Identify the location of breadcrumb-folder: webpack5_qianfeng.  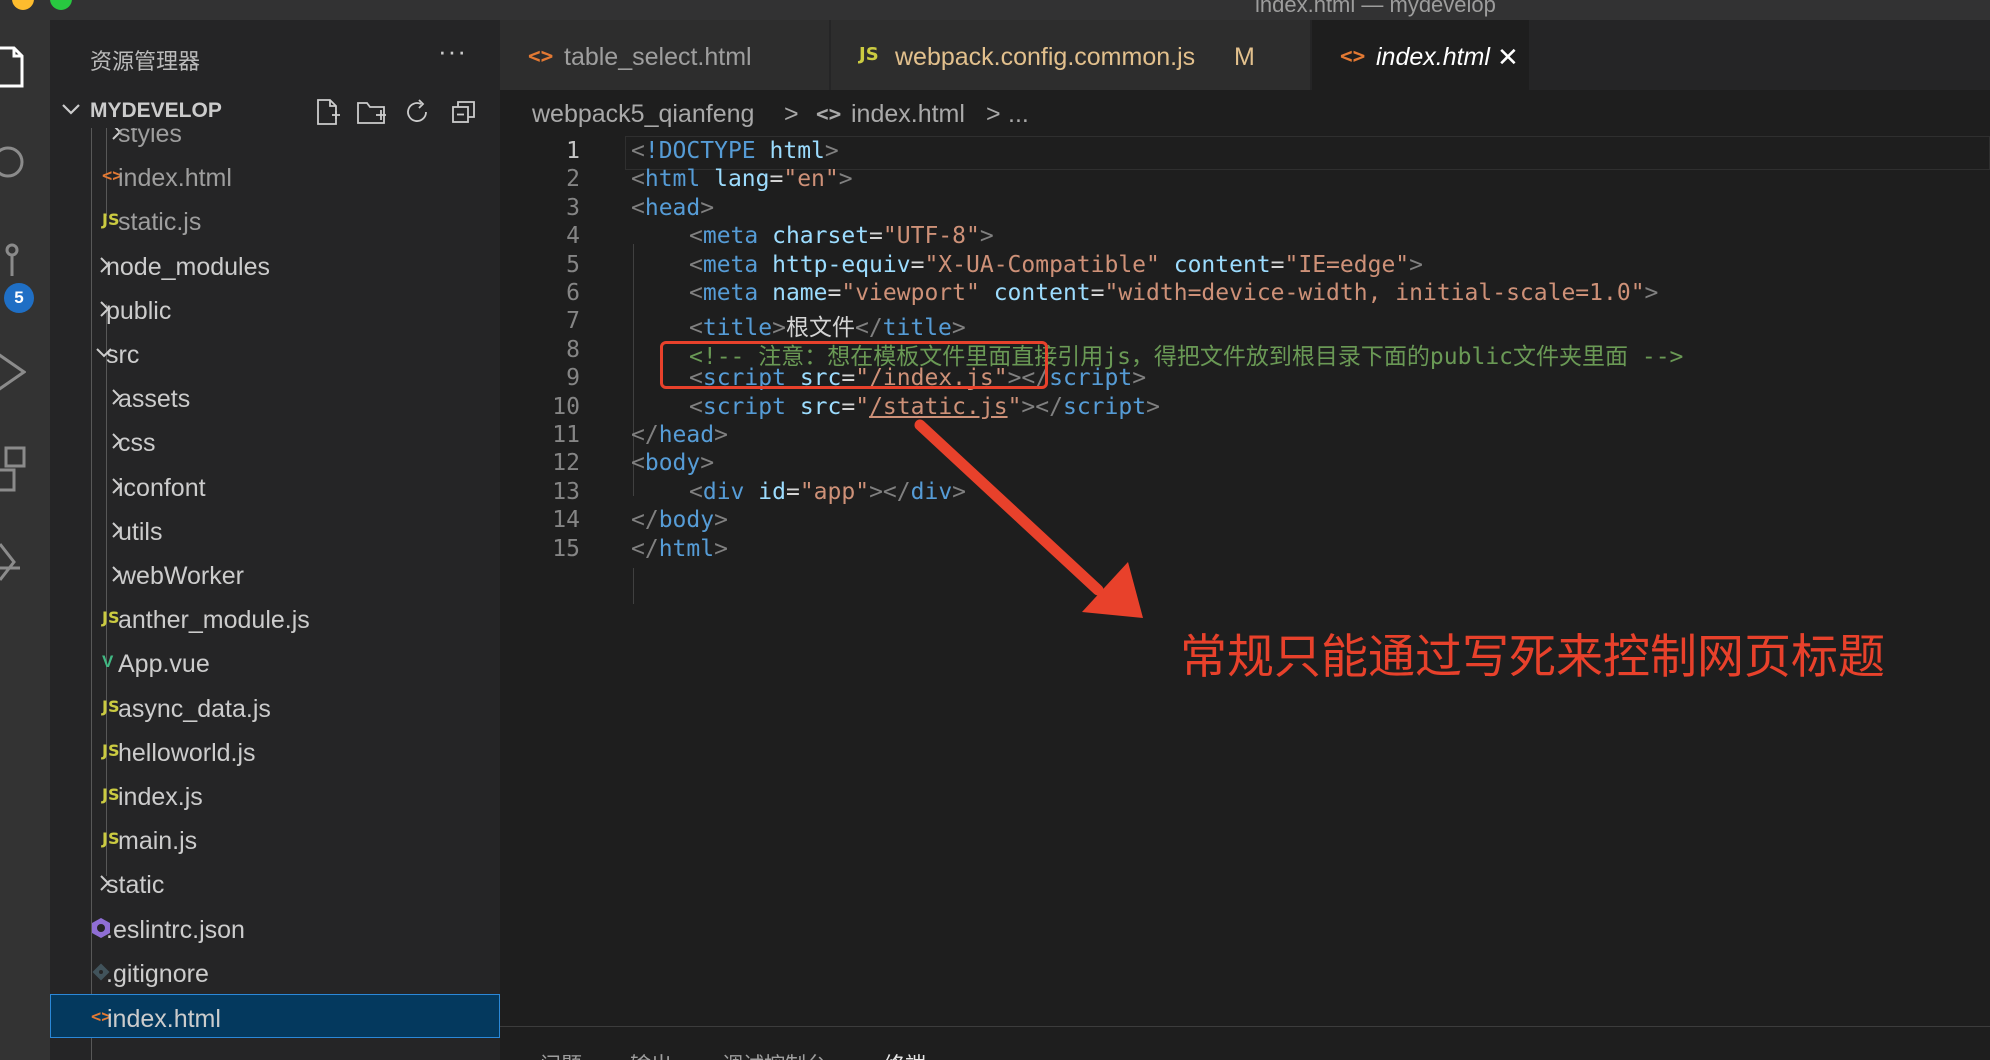
(643, 114).